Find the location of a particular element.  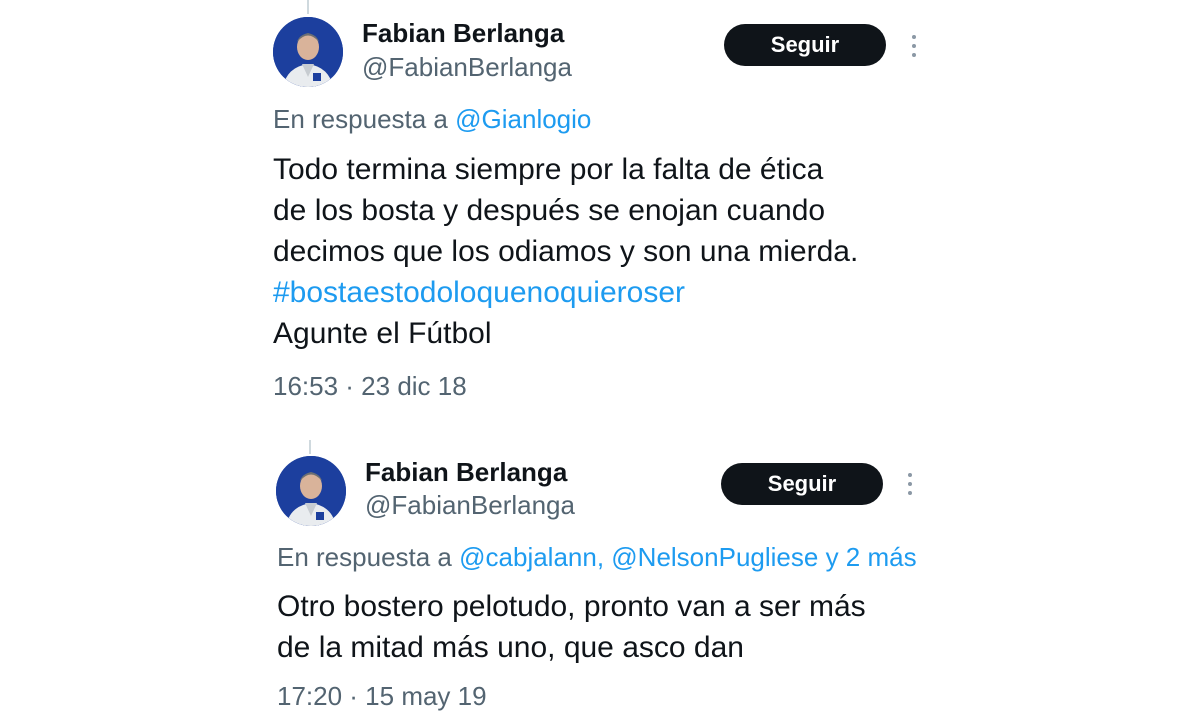

display-name: Fabian Berlanga is located at coordinates (466, 472).